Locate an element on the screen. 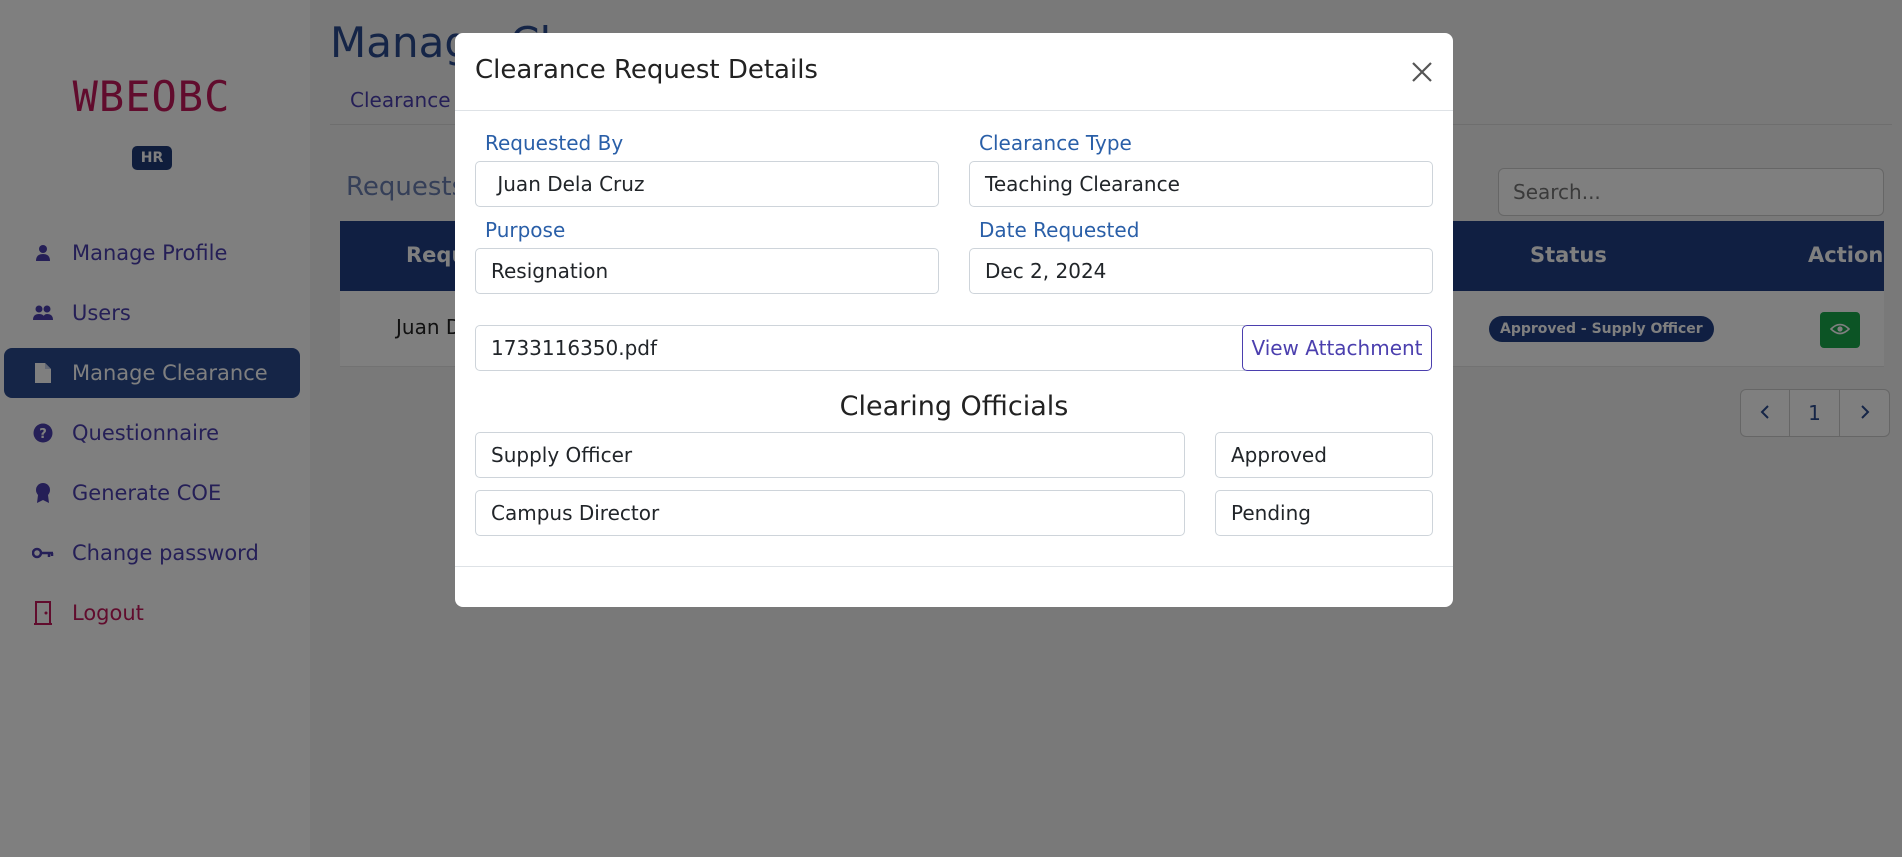 This screenshot has height=857, width=1902. clearance-type-label: Clearance Type is located at coordinates (1055, 143).